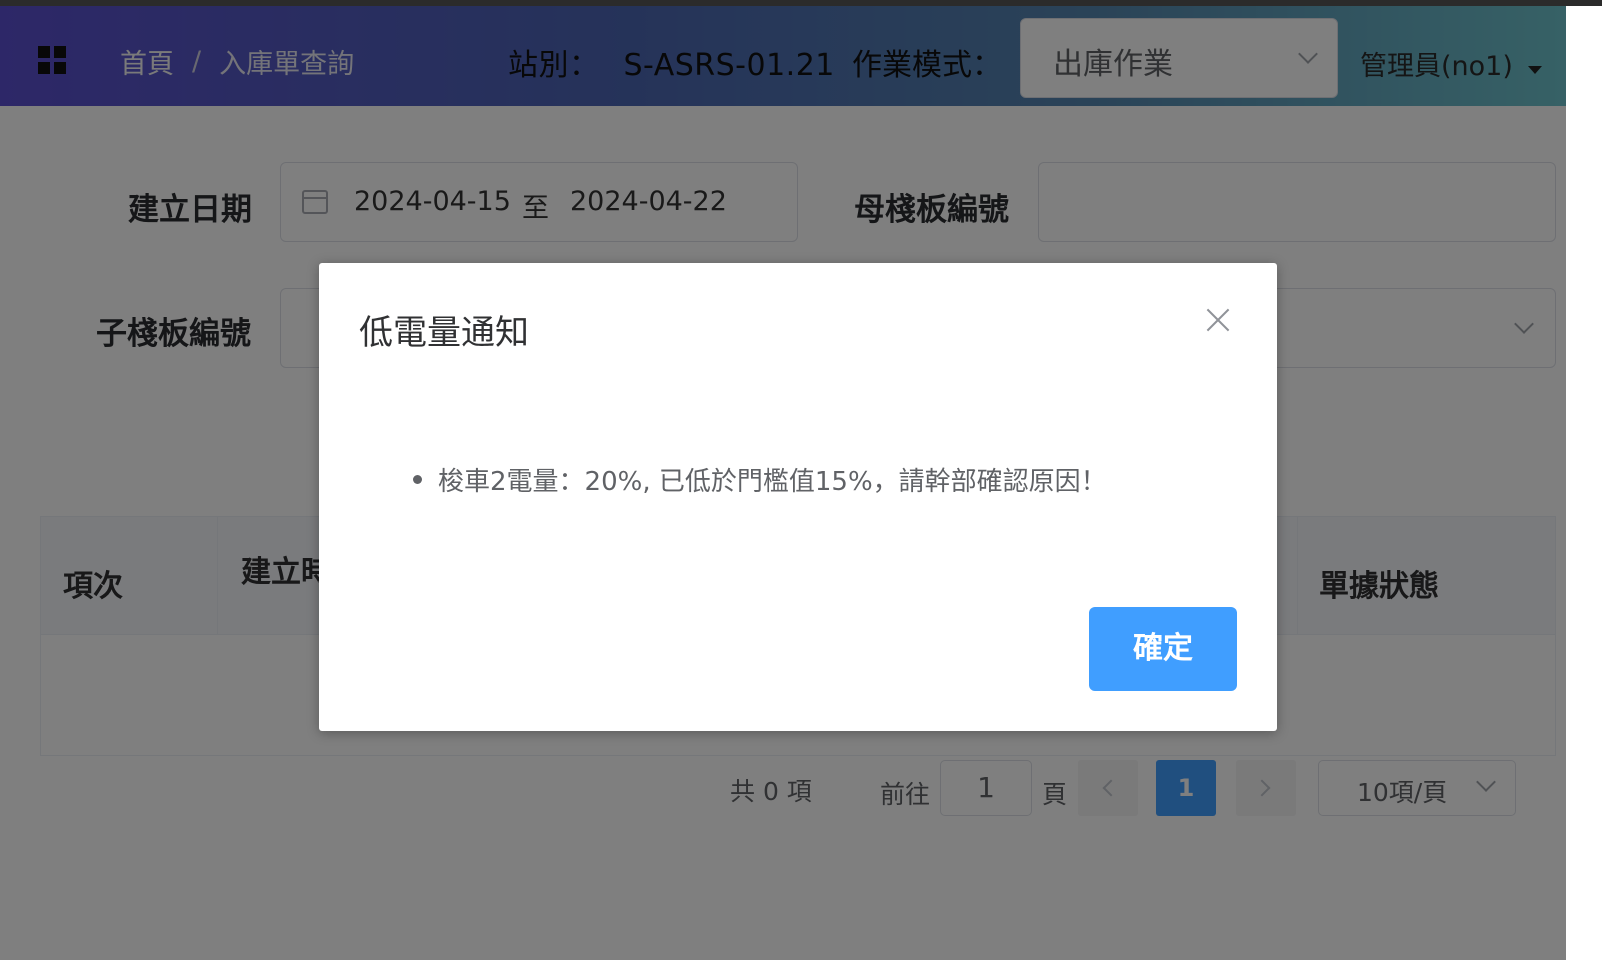 This screenshot has height=960, width=1602. What do you see at coordinates (1163, 649) in the screenshot?
I see `confirm-button: 確定` at bounding box center [1163, 649].